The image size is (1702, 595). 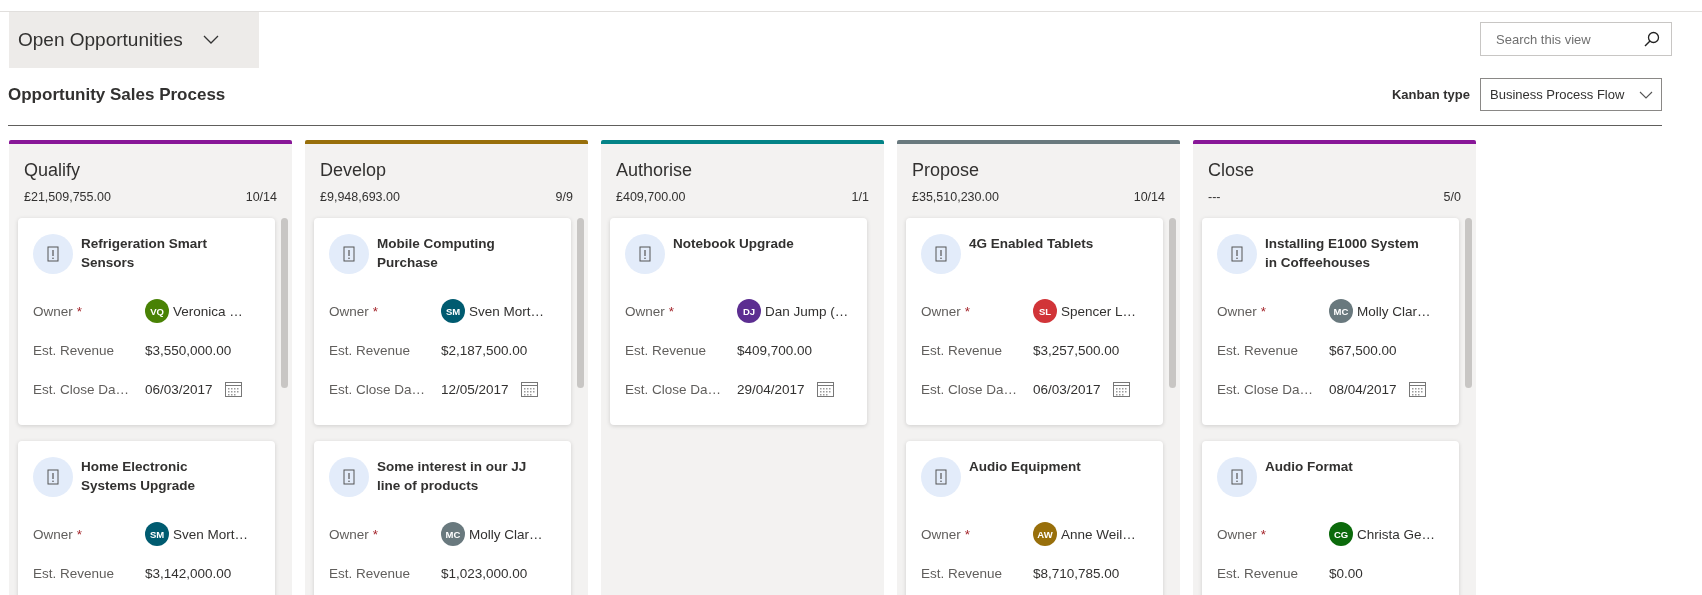 I want to click on card-title: Audio Format, so click(x=1309, y=467).